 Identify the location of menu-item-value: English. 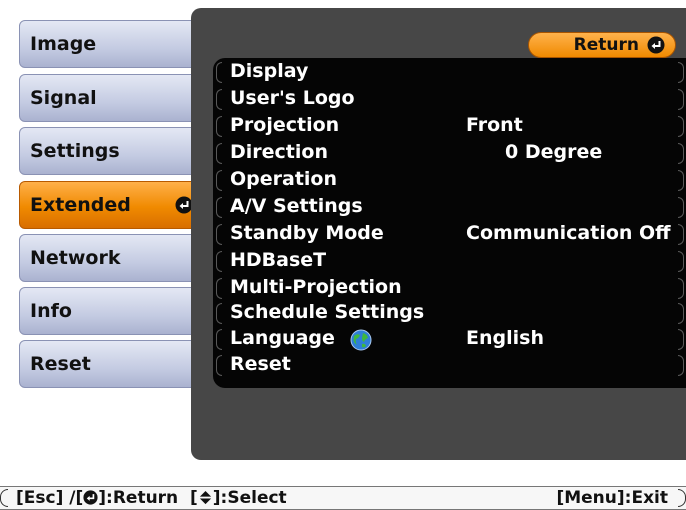
(505, 338).